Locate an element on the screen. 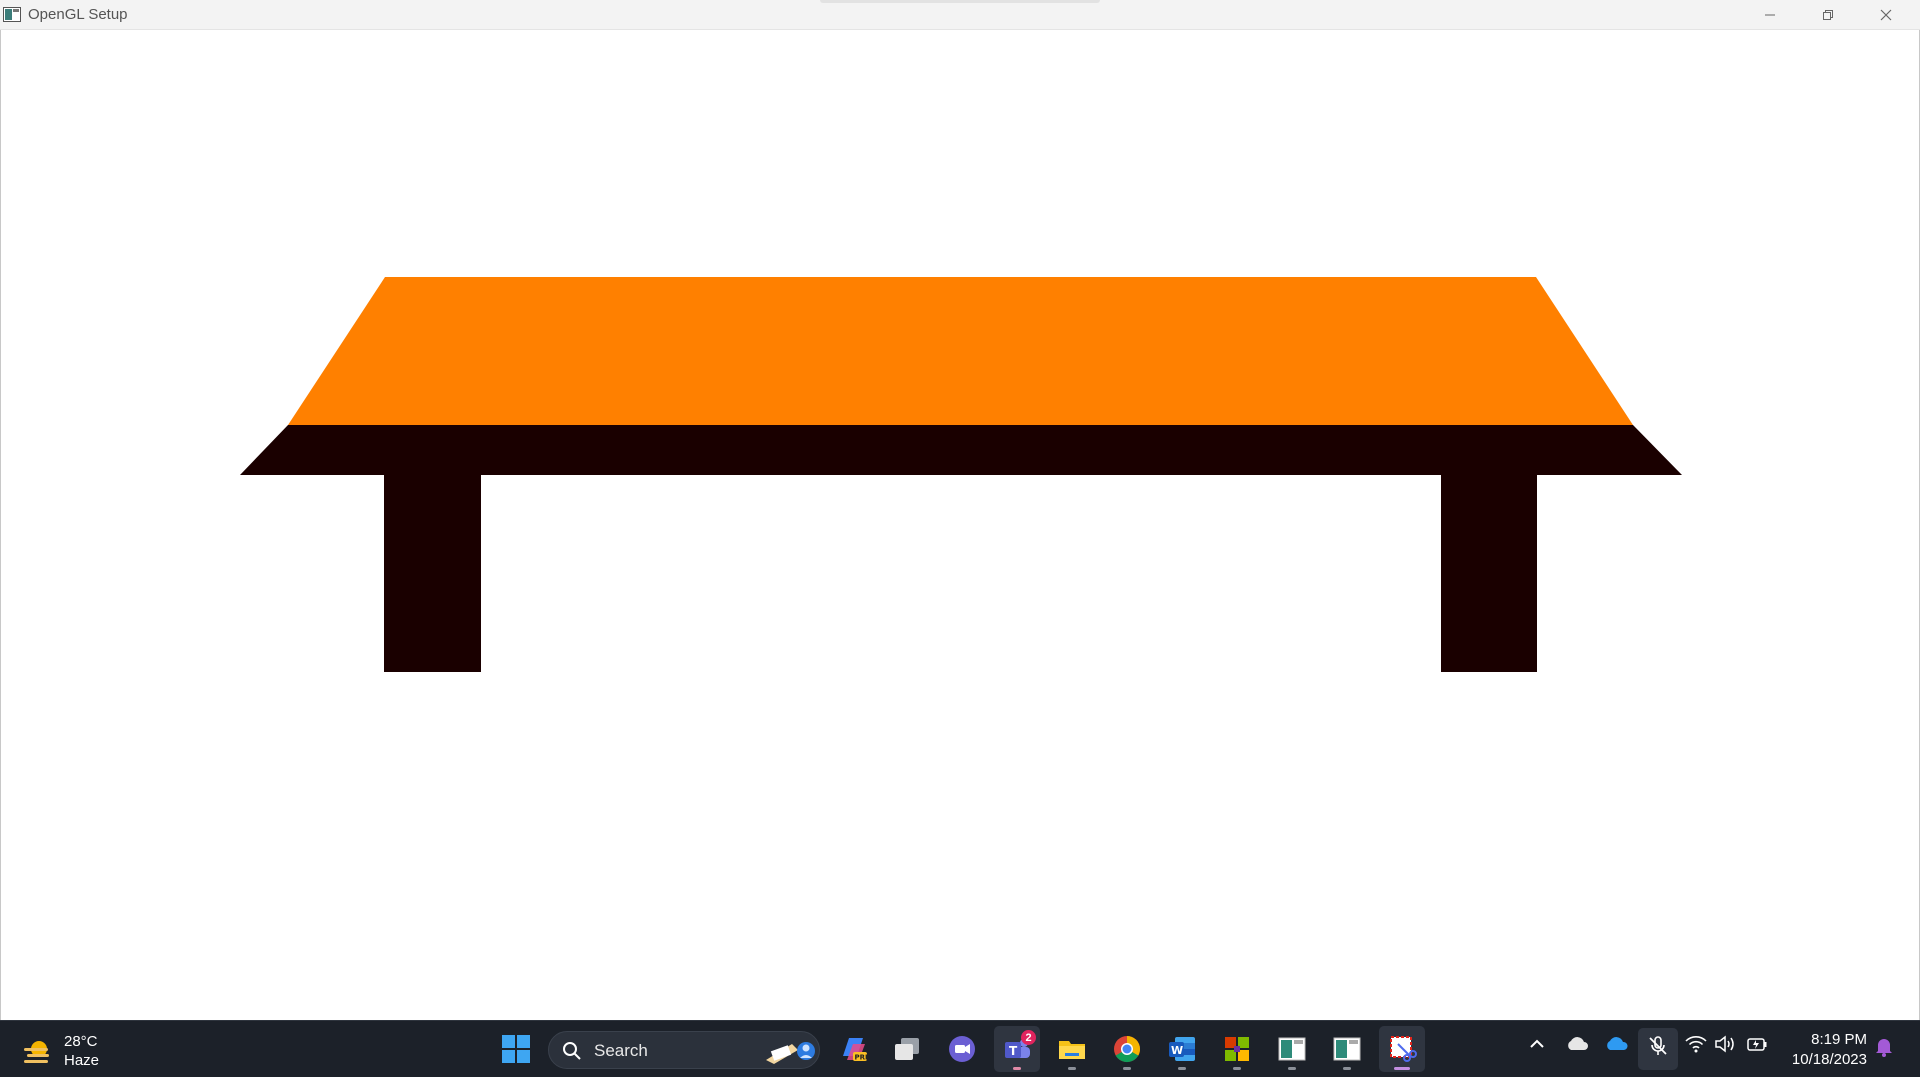 The image size is (1920, 1077). clock-time: 8:19 PM is located at coordinates (1839, 1039).